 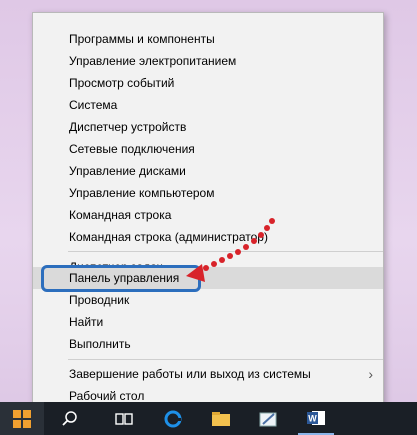 I want to click on task-view-icon, so click(x=124, y=418).